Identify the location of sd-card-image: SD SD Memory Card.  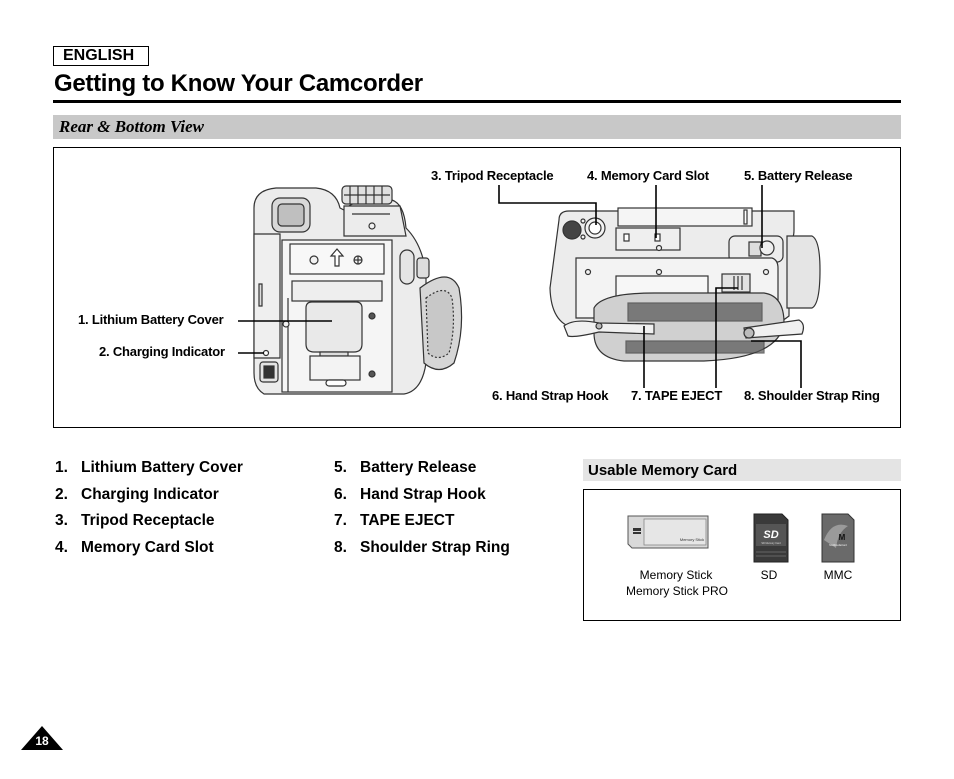
(771, 538).